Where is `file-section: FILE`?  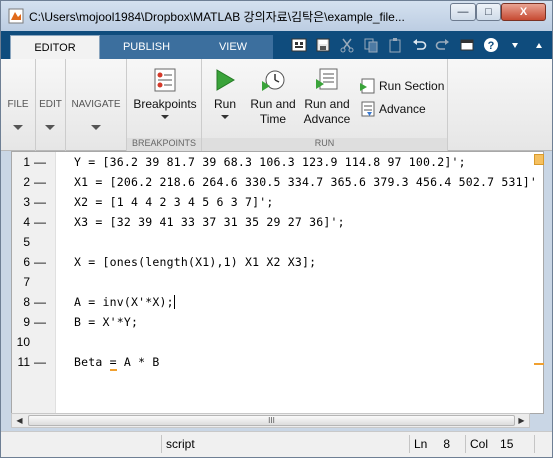
file-section: FILE is located at coordinates (18, 105).